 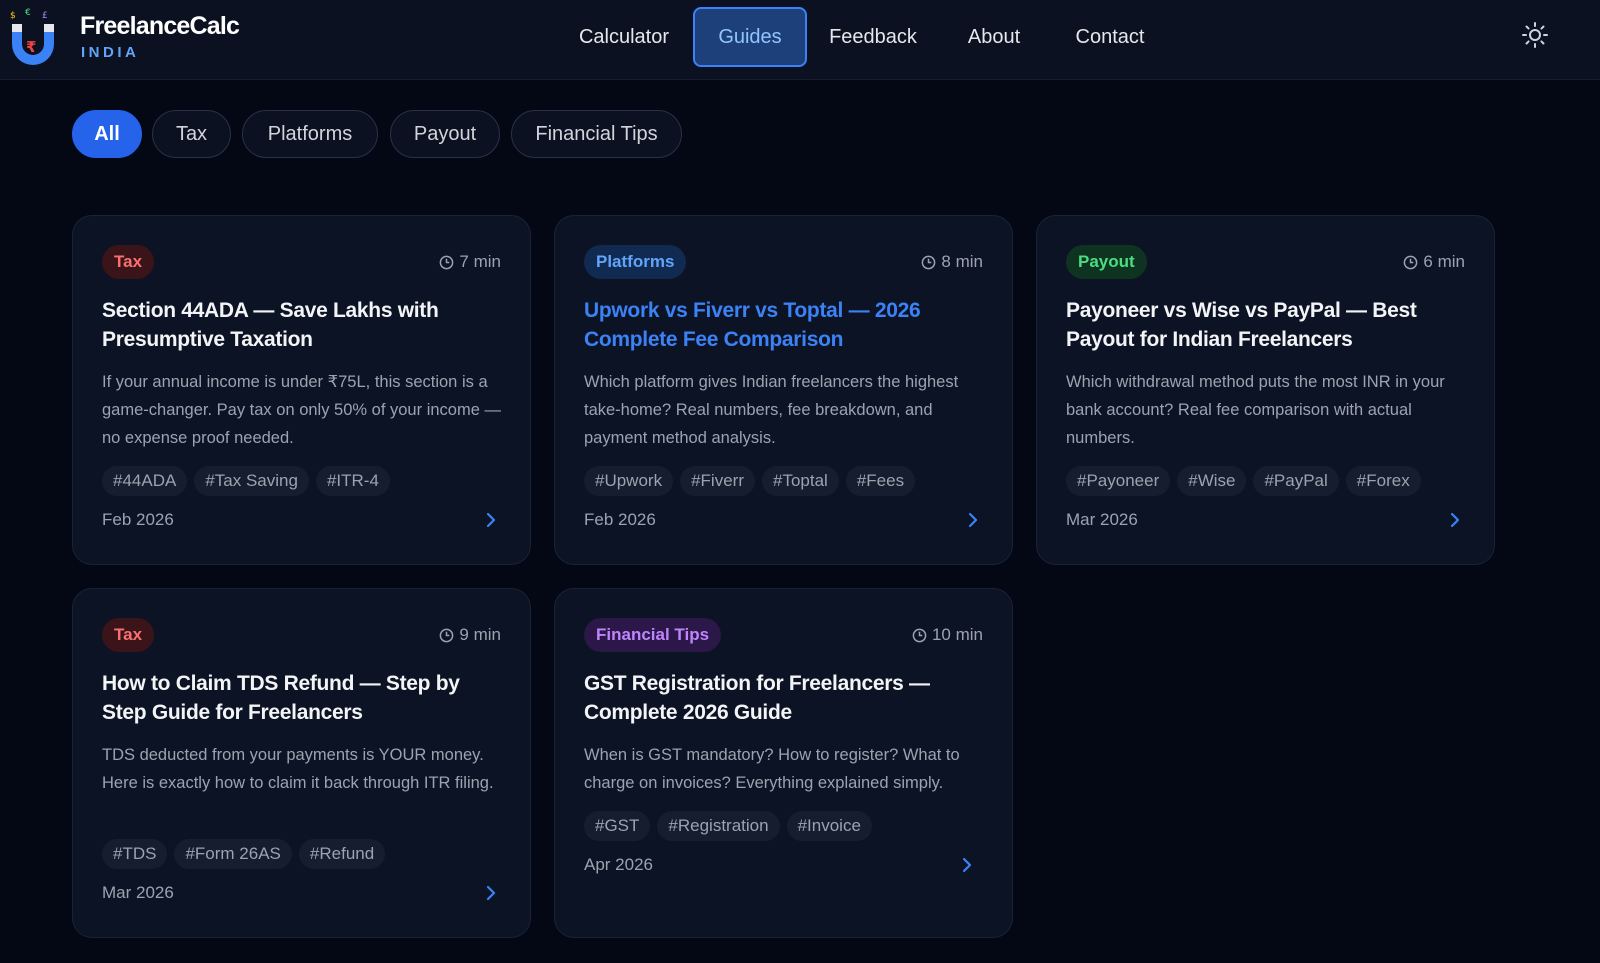 What do you see at coordinates (480, 634) in the screenshot?
I see `read-time-text: 9 min` at bounding box center [480, 634].